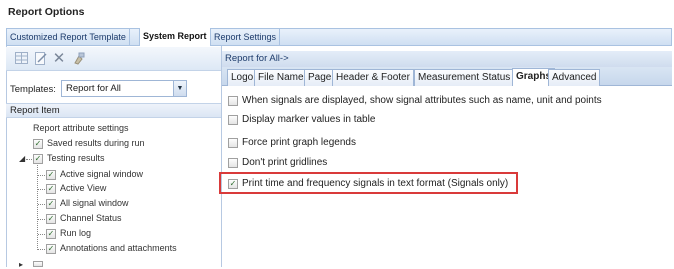 The image size is (674, 269). I want to click on report-item-header: Report Item, so click(113, 110).